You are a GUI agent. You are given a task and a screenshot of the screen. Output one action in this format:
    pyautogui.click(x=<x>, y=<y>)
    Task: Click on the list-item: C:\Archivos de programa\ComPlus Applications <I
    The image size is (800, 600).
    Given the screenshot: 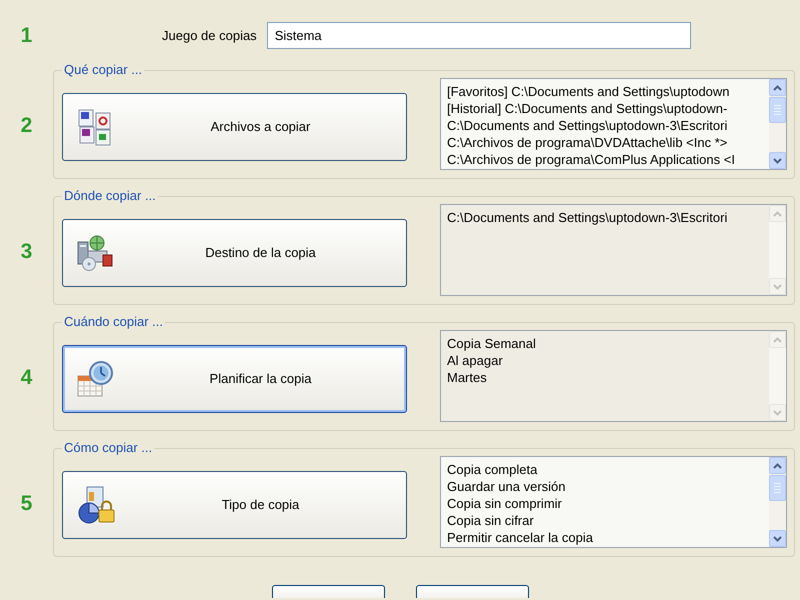 What is the action you would take?
    pyautogui.click(x=591, y=159)
    